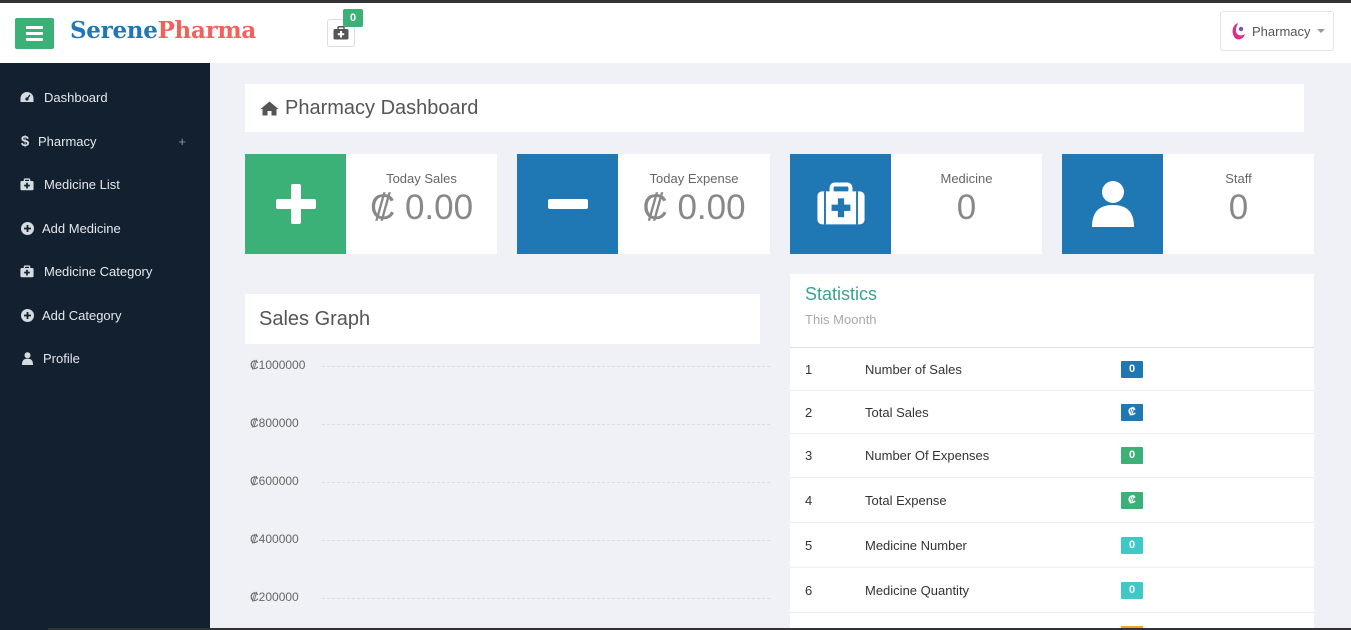  I want to click on card-label: Today Expense, so click(694, 178).